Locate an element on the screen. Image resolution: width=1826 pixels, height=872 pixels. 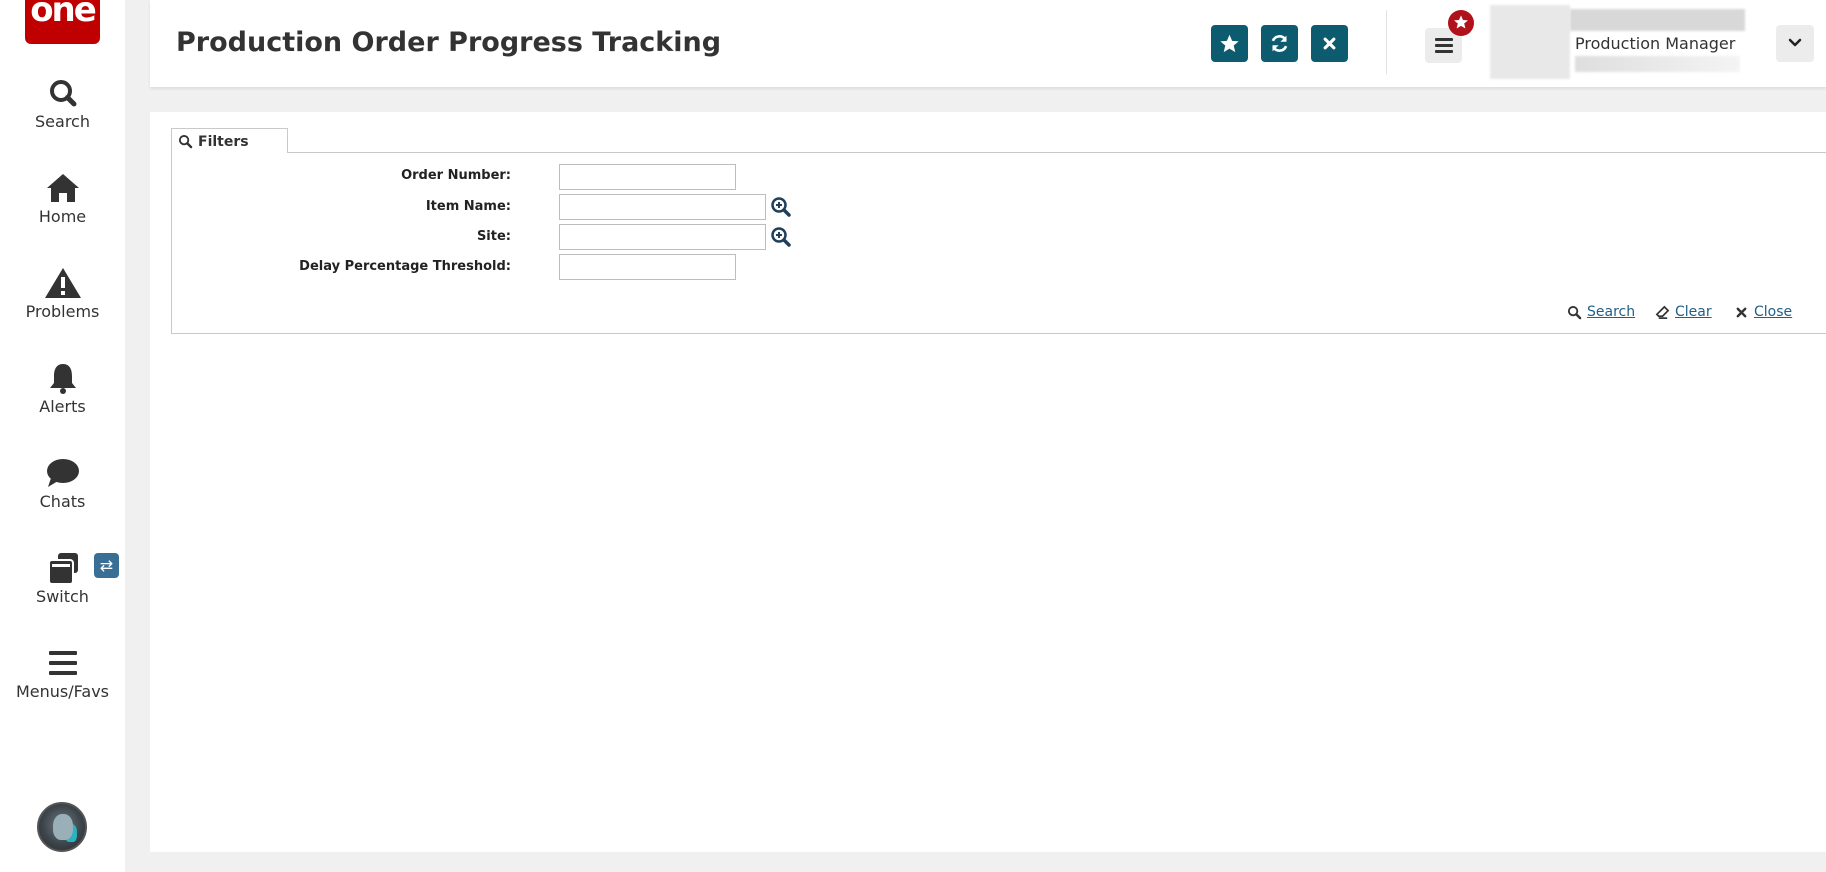
favorite-button is located at coordinates (1229, 43).